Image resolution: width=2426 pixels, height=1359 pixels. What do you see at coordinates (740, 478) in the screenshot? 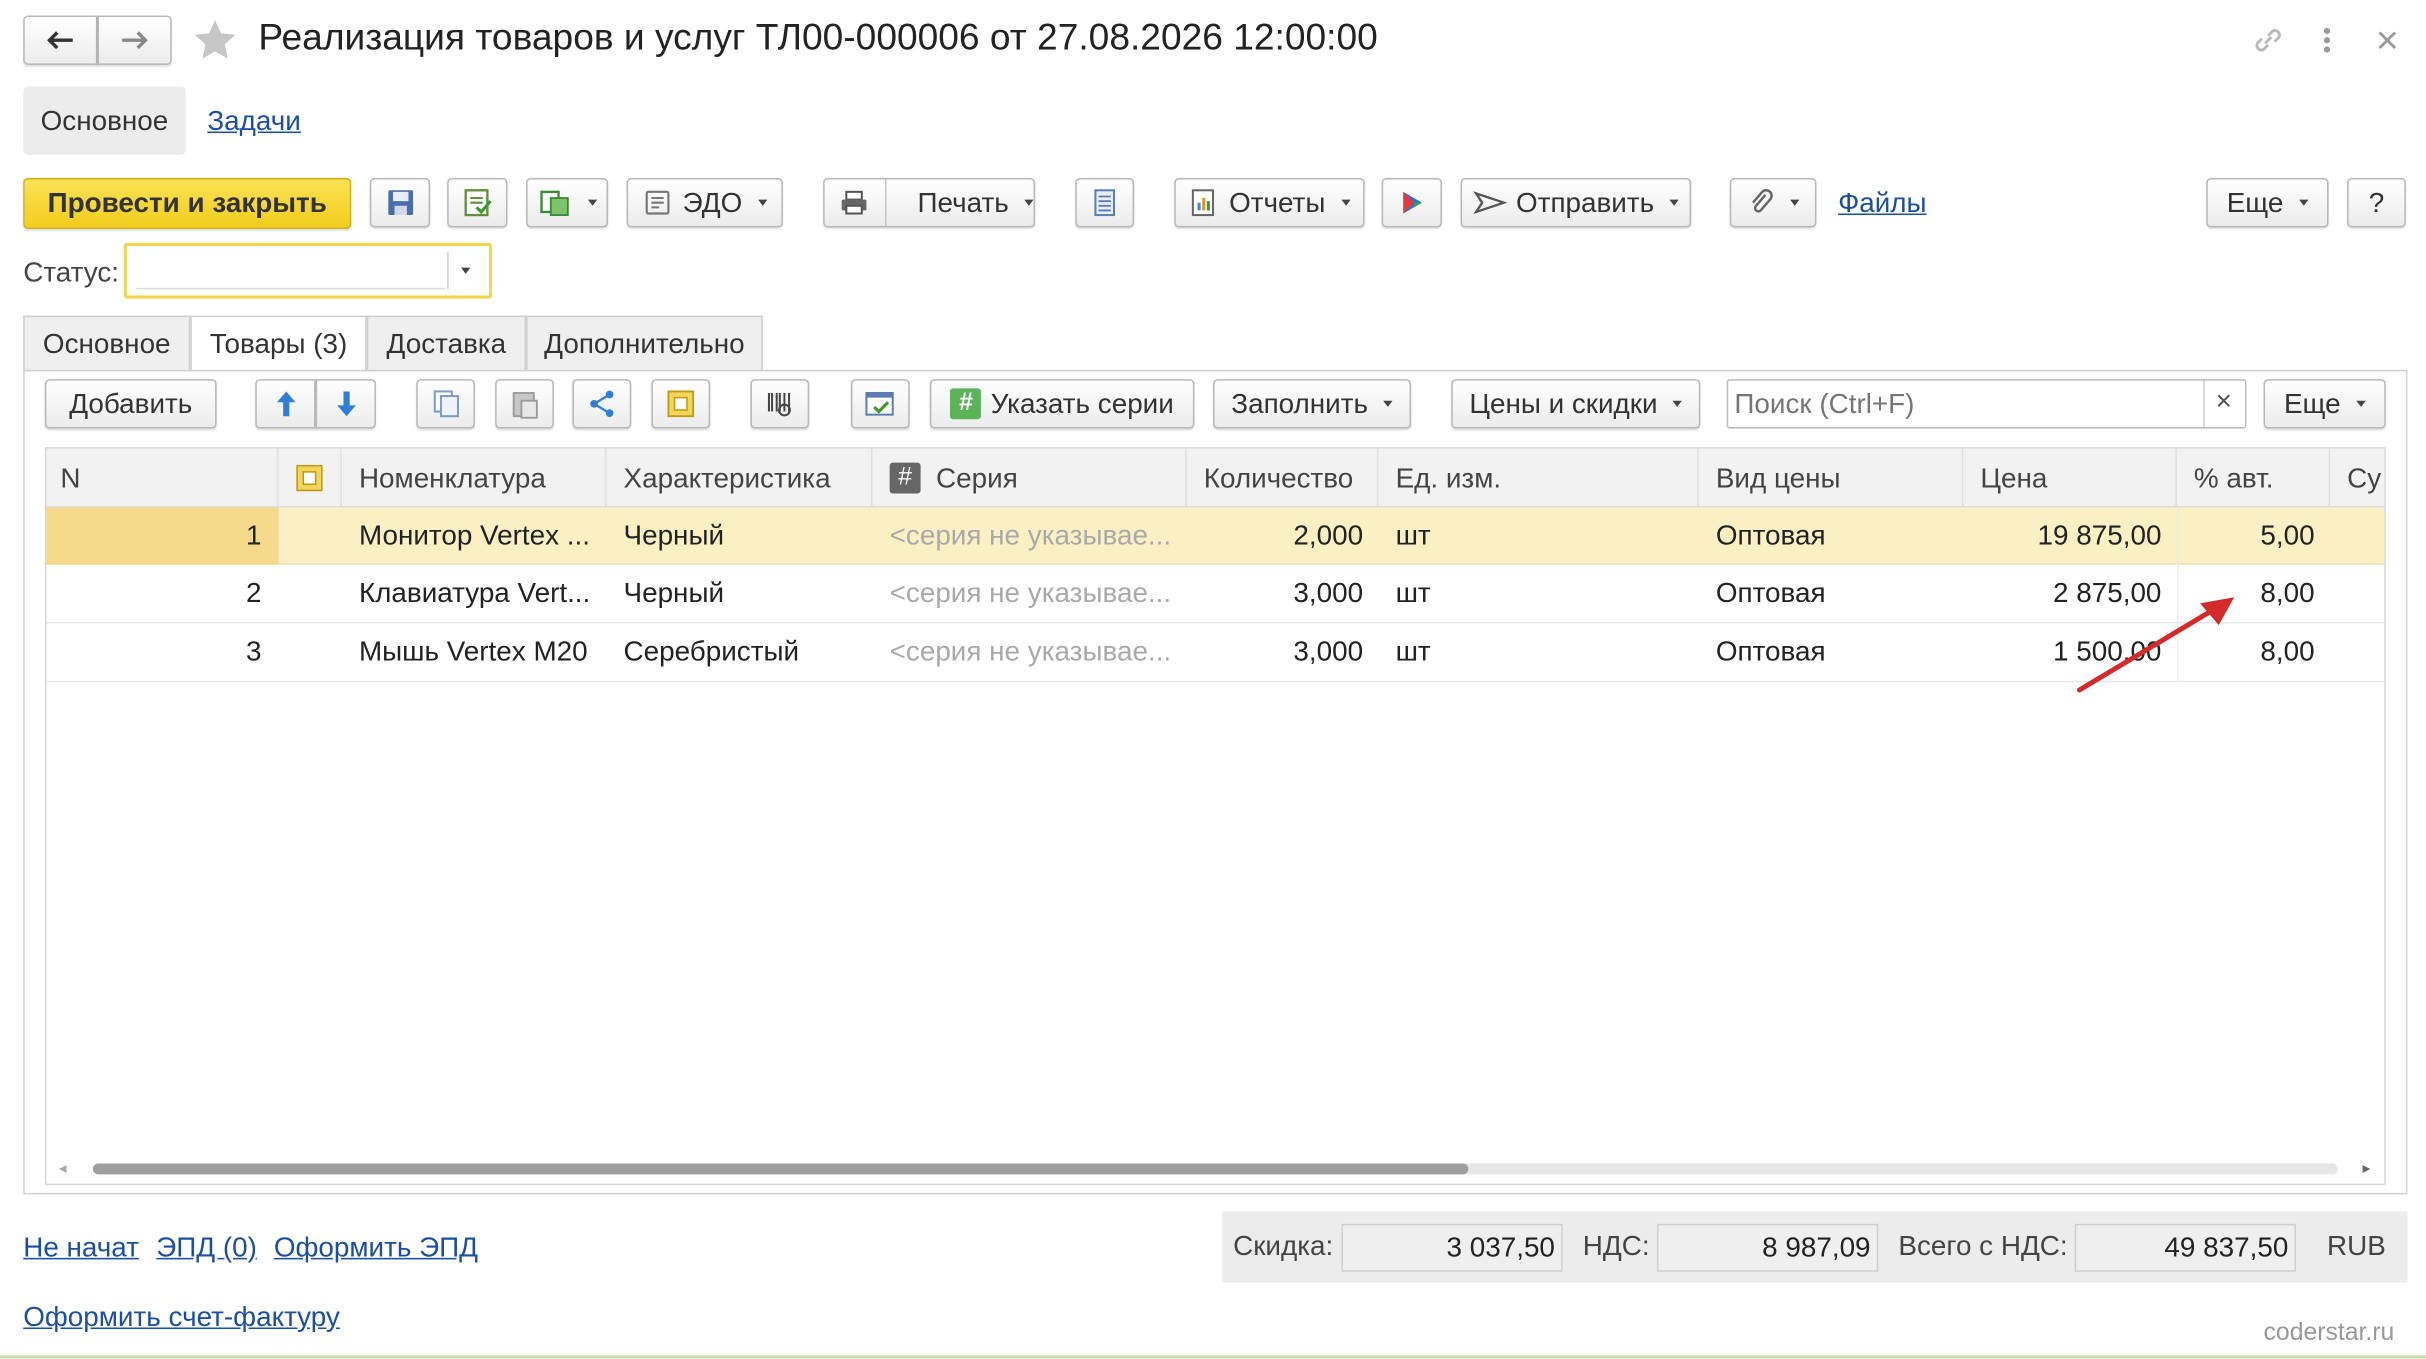
I see `col-header-characteristic: Характеристика` at bounding box center [740, 478].